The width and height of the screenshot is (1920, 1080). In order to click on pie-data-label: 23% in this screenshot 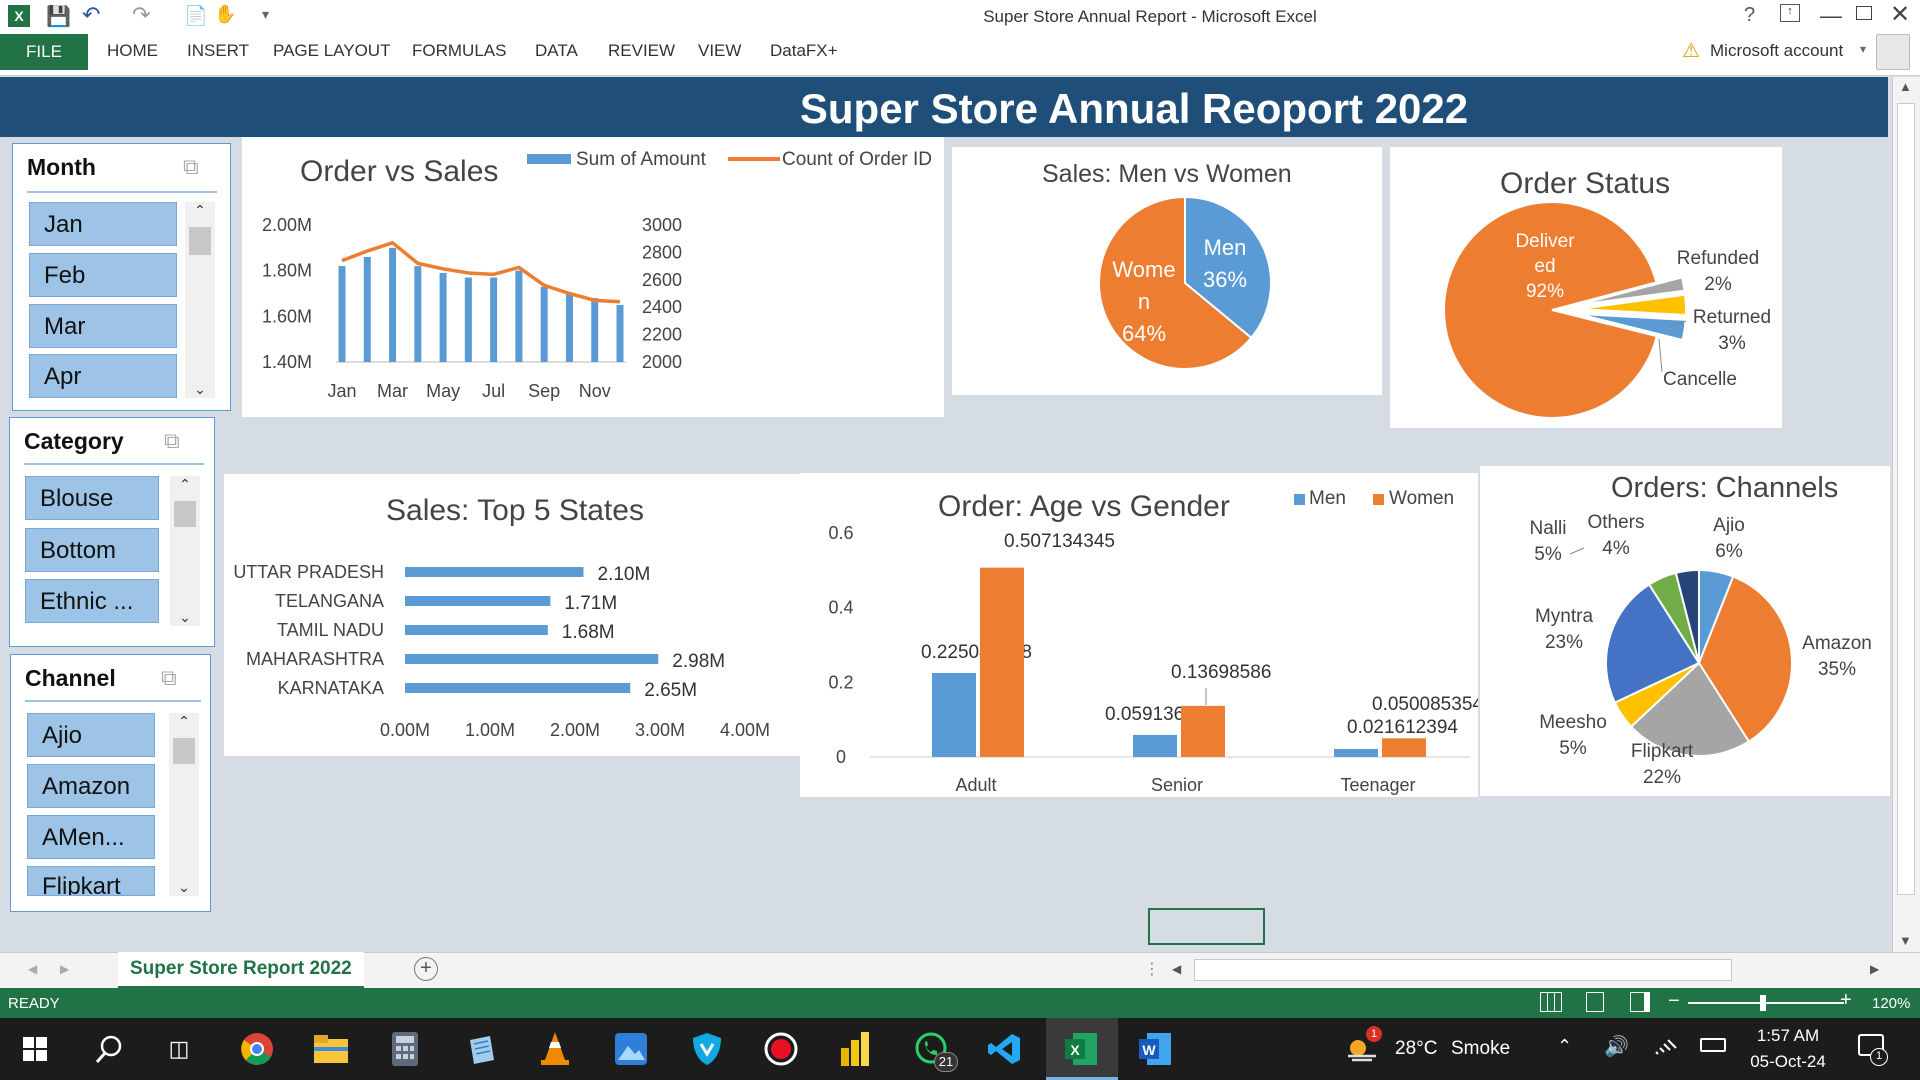, I will do `click(1564, 642)`.